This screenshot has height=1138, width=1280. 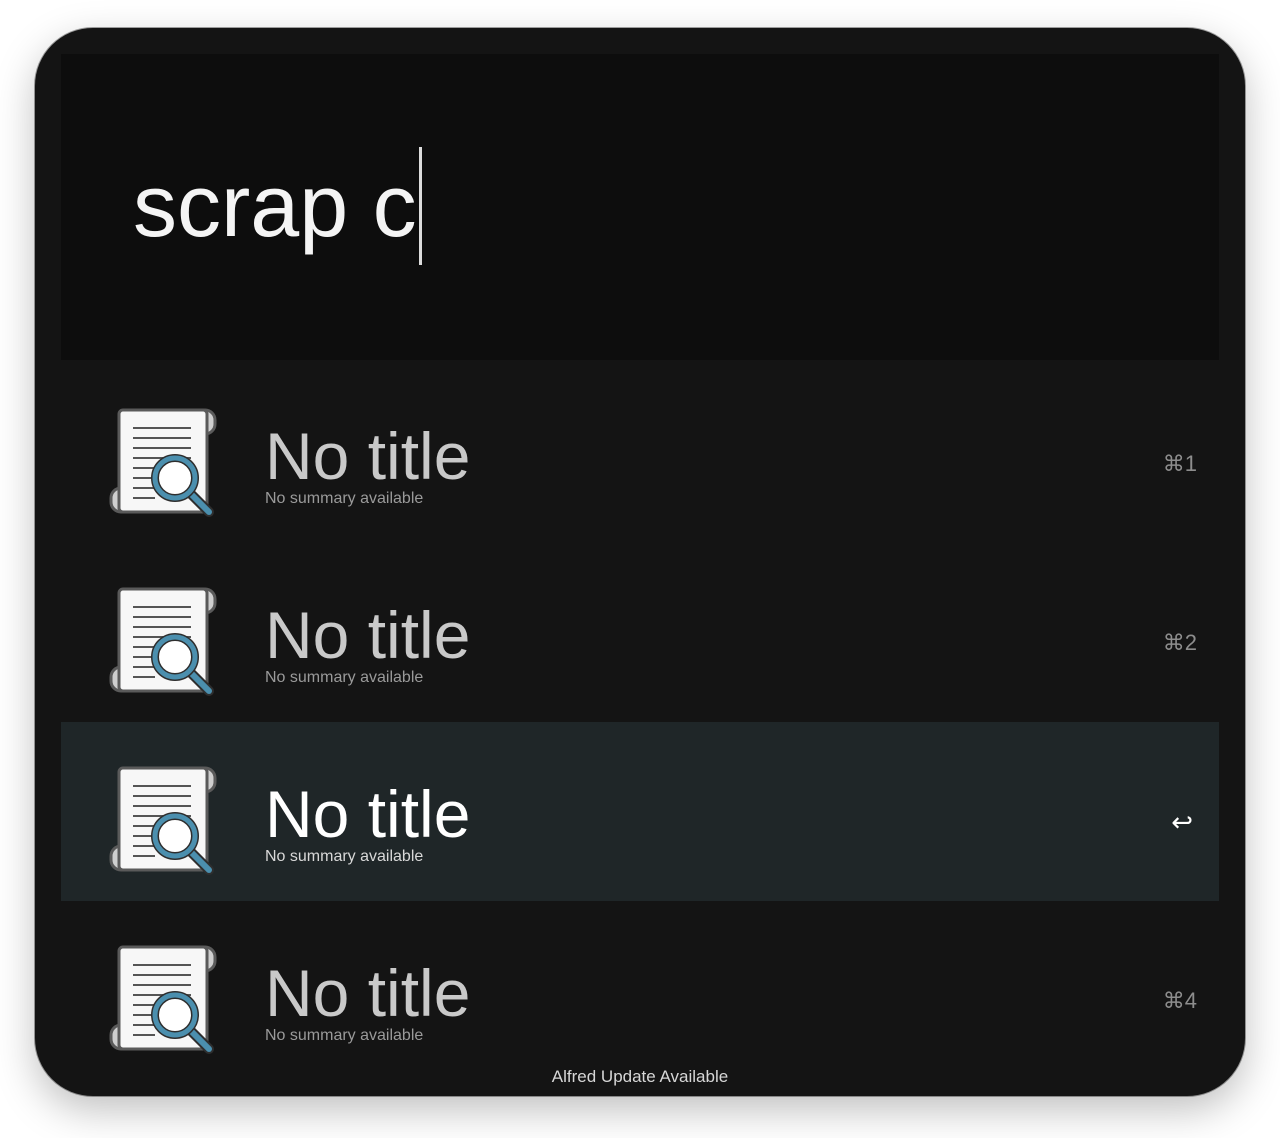 What do you see at coordinates (420, 206) in the screenshot?
I see `text-caret` at bounding box center [420, 206].